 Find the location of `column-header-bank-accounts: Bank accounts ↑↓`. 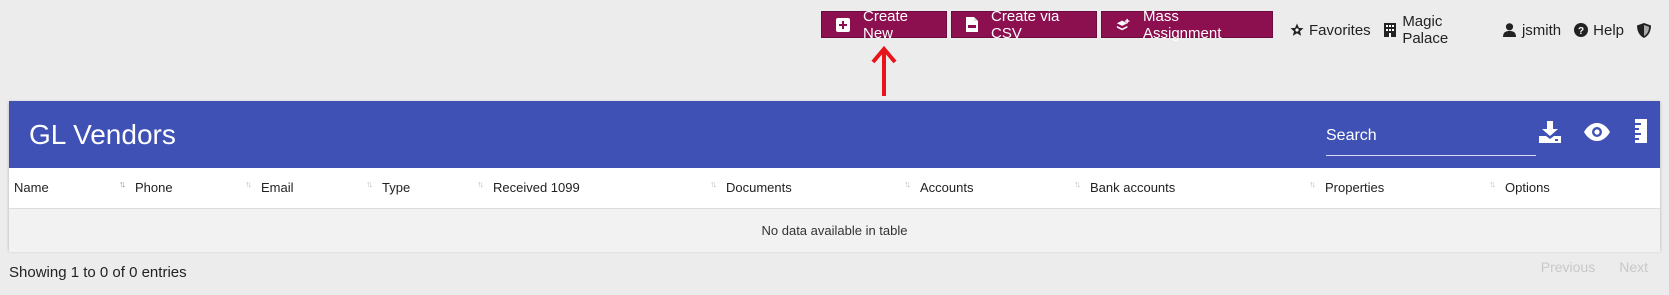

column-header-bank-accounts: Bank accounts ↑↓ is located at coordinates (1202, 188).